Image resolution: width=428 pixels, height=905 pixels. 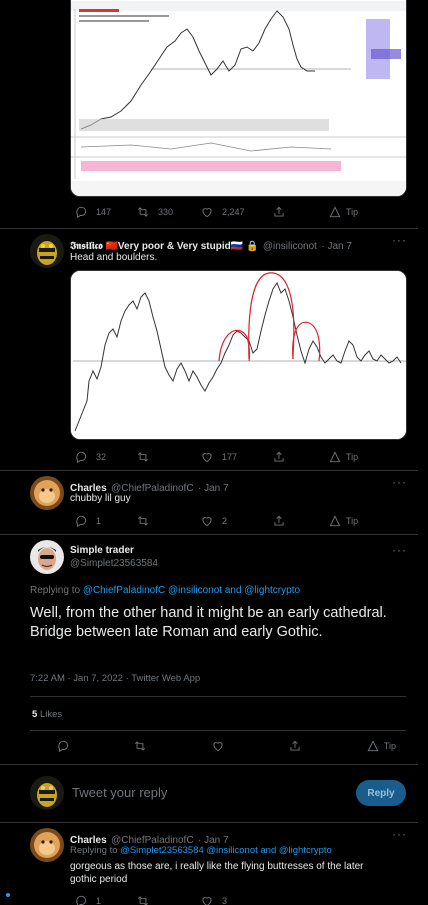 I want to click on retweet-count: 330, so click(x=166, y=212).